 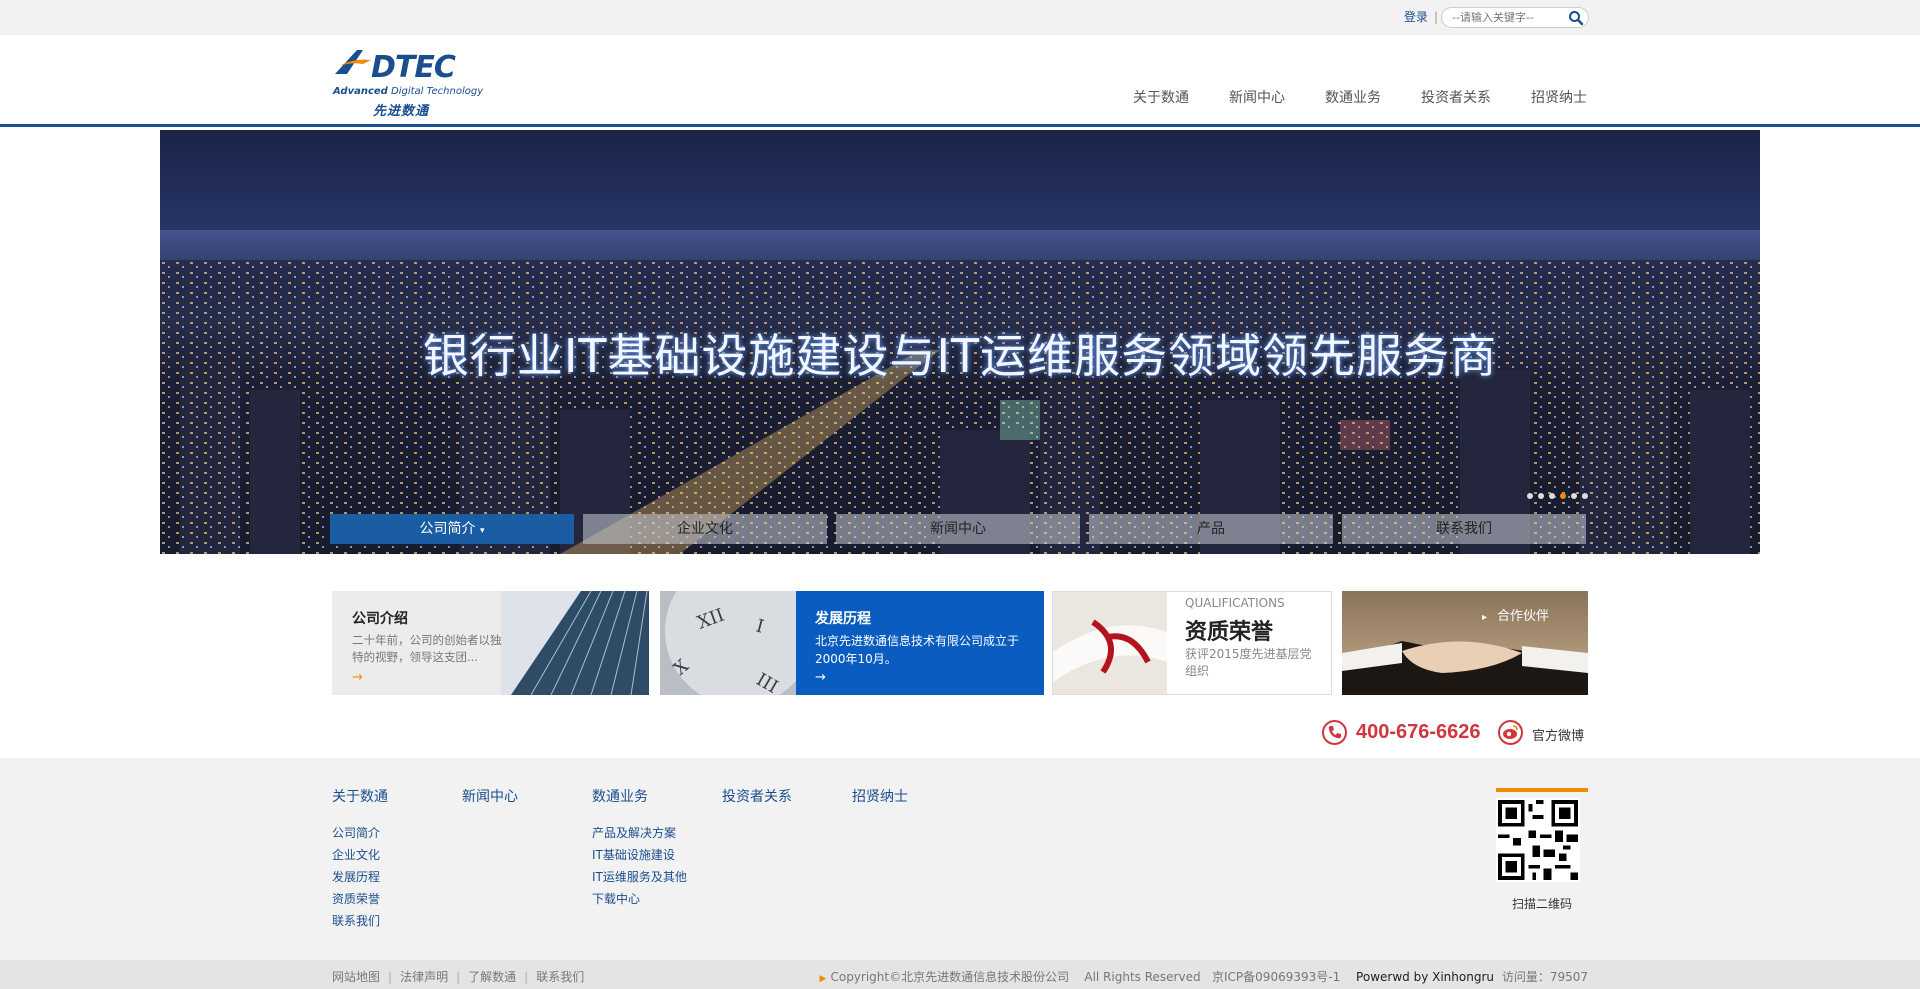 I want to click on footer-column-investors: 投资者关系, so click(x=757, y=804).